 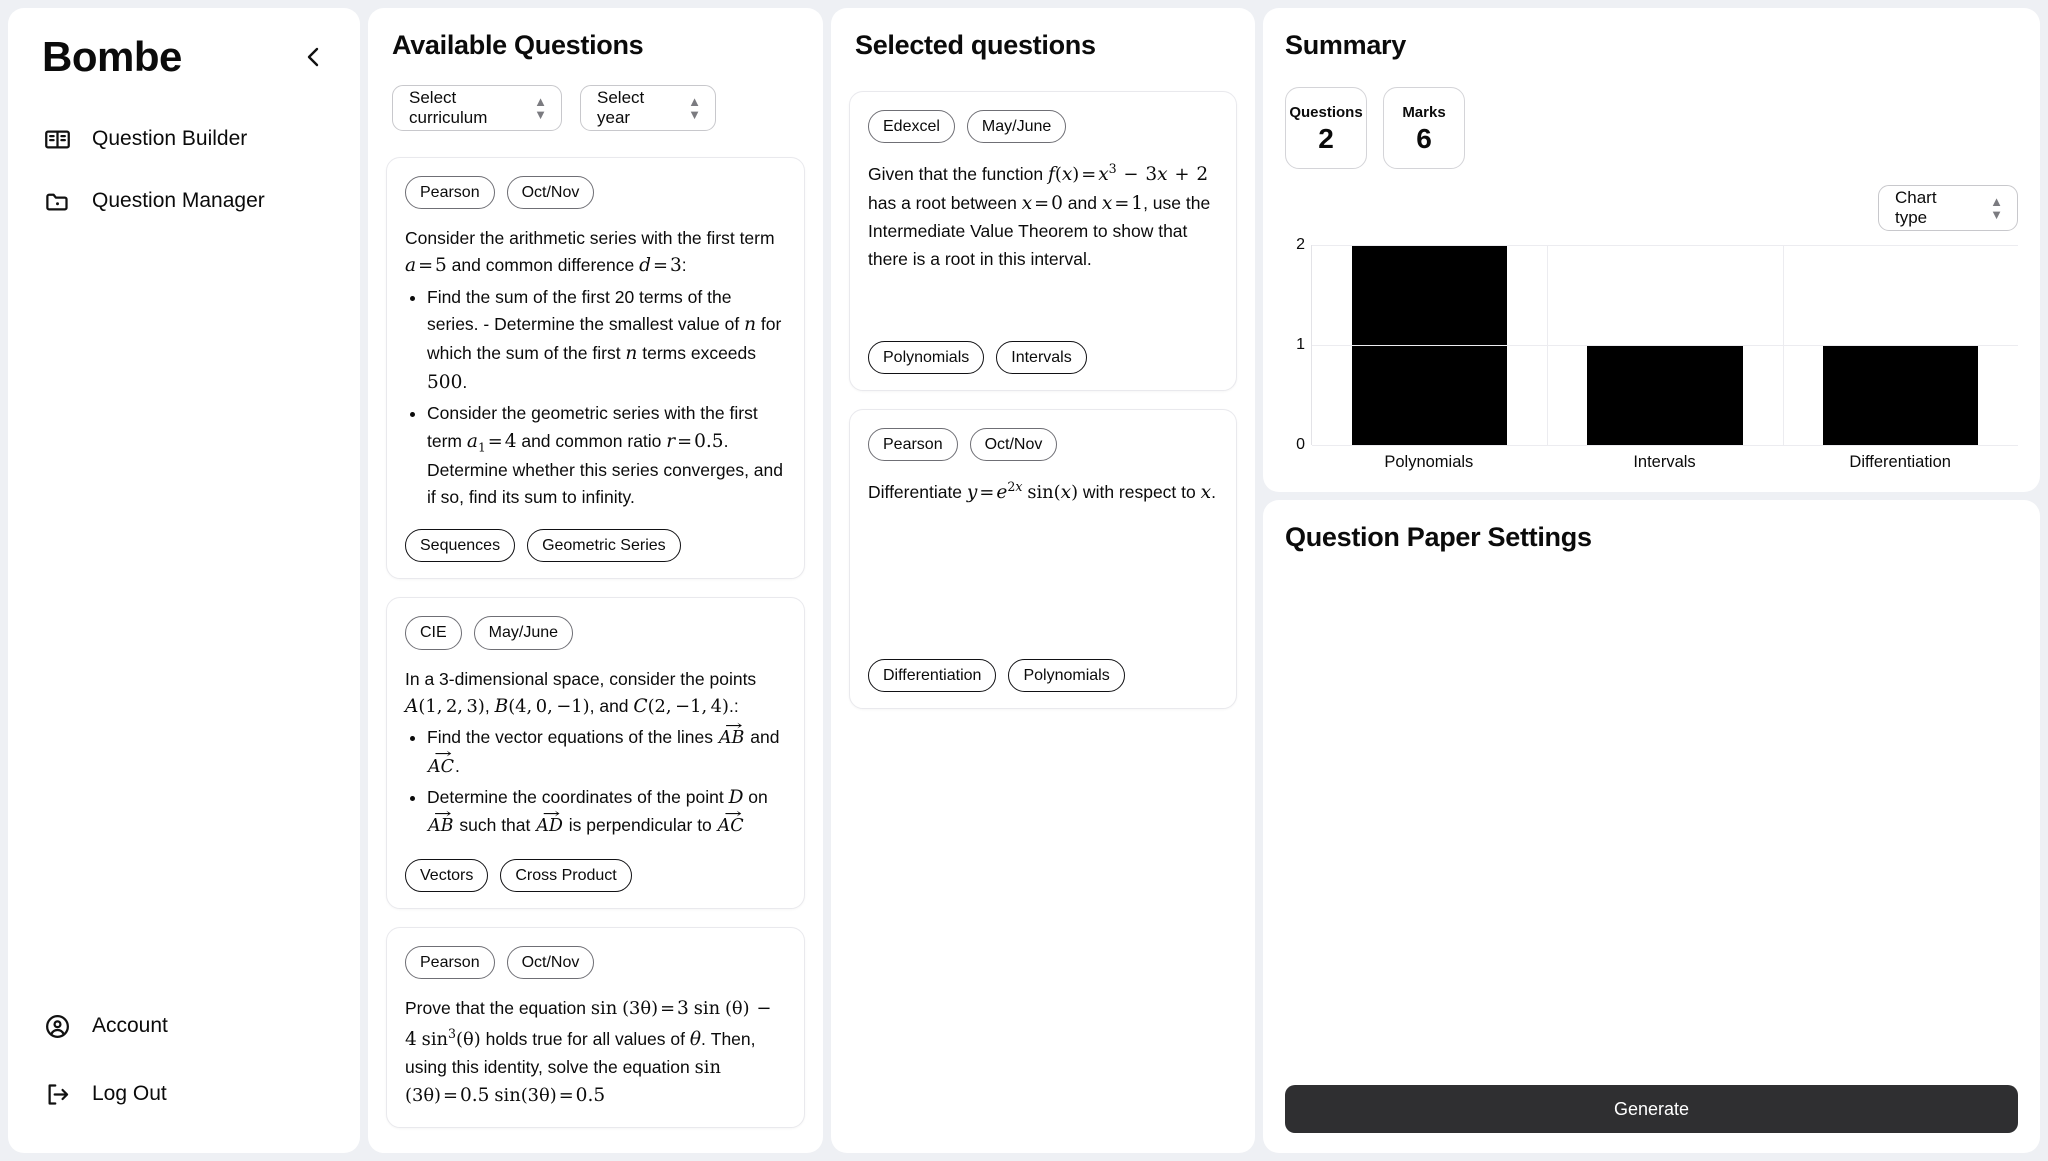 I want to click on sidebar-item-account: Account, so click(x=184, y=1026).